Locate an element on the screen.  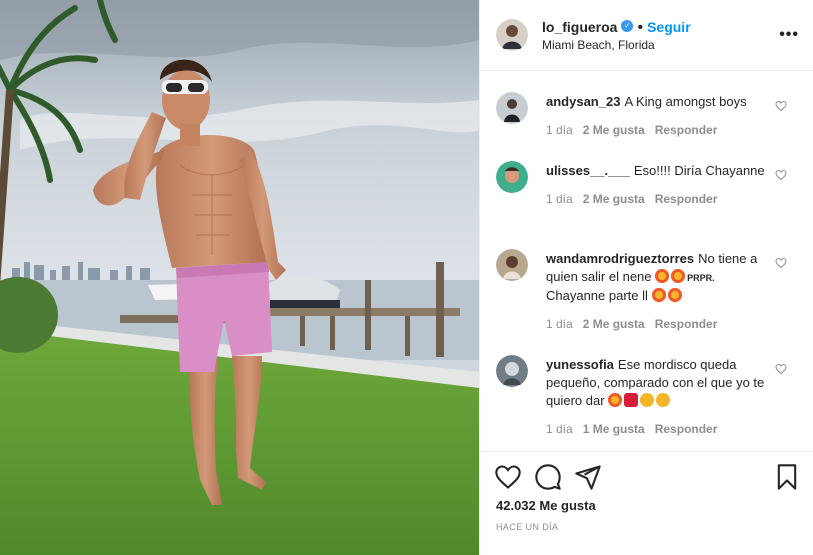
comment-username: yunessofia is located at coordinates (580, 364).